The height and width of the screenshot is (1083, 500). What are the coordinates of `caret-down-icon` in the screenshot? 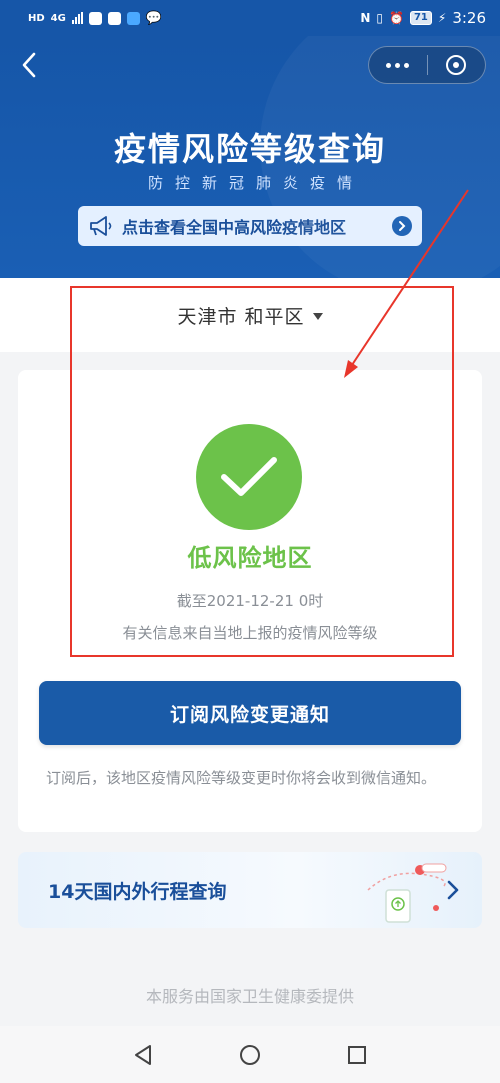 It's located at (317, 316).